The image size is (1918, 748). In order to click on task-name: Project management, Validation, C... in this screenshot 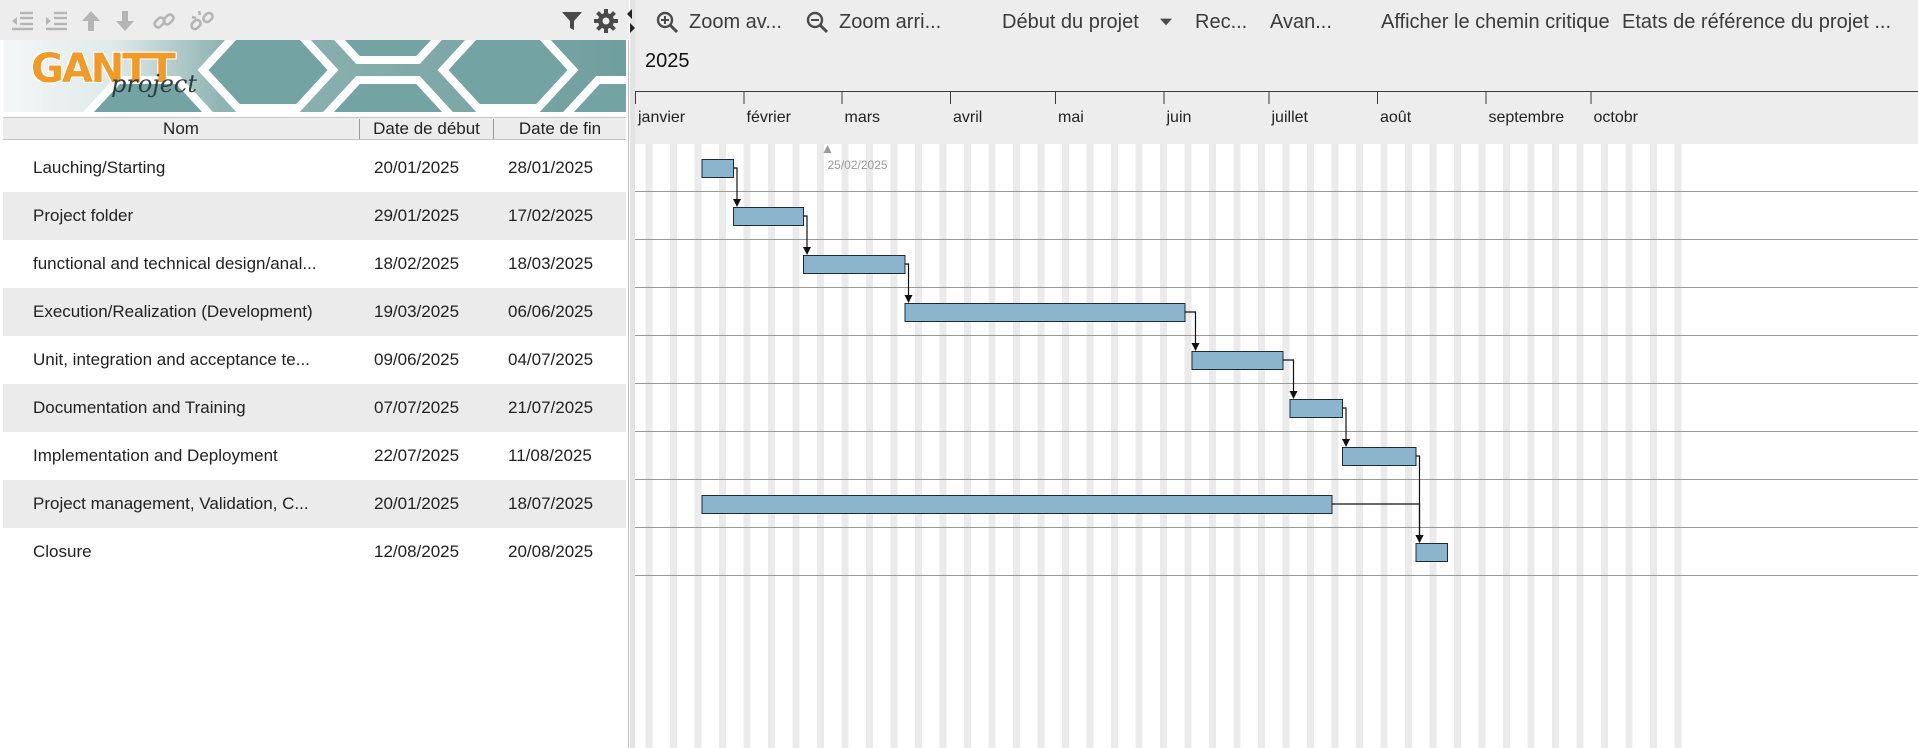, I will do `click(171, 503)`.